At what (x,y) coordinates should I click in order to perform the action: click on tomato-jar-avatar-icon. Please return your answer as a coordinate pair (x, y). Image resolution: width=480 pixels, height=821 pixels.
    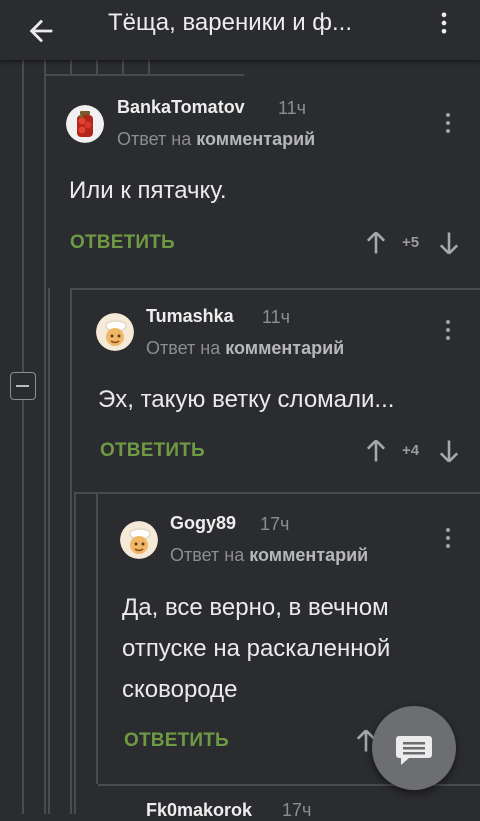
    Looking at the image, I should click on (85, 124).